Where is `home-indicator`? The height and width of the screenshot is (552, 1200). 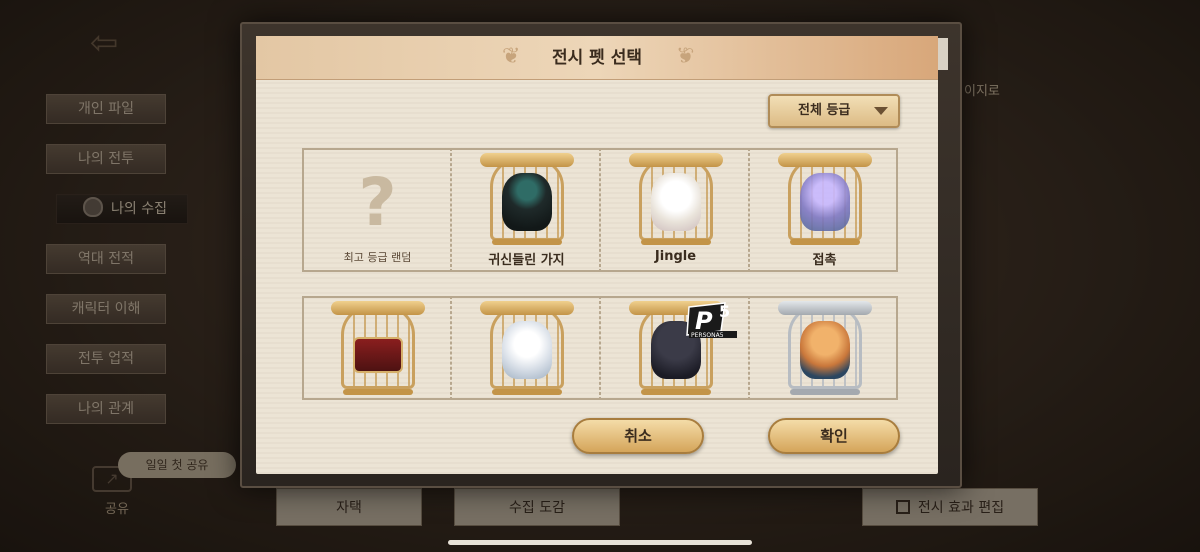
home-indicator is located at coordinates (600, 542).